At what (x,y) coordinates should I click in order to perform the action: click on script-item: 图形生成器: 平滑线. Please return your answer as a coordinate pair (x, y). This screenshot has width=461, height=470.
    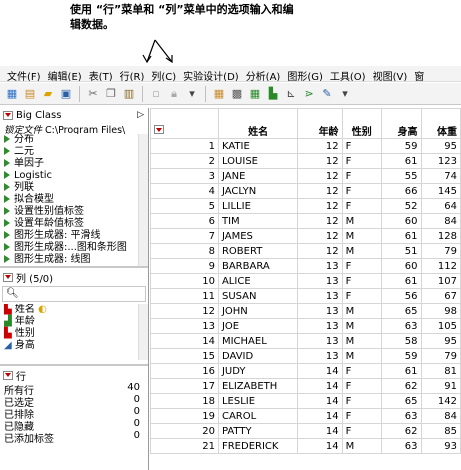
    Looking at the image, I should click on (76, 236).